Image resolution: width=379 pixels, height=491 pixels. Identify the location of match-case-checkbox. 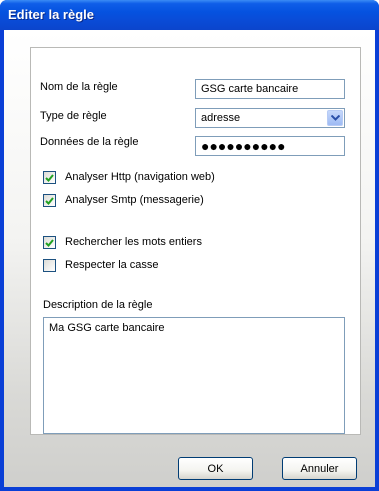
(49, 265).